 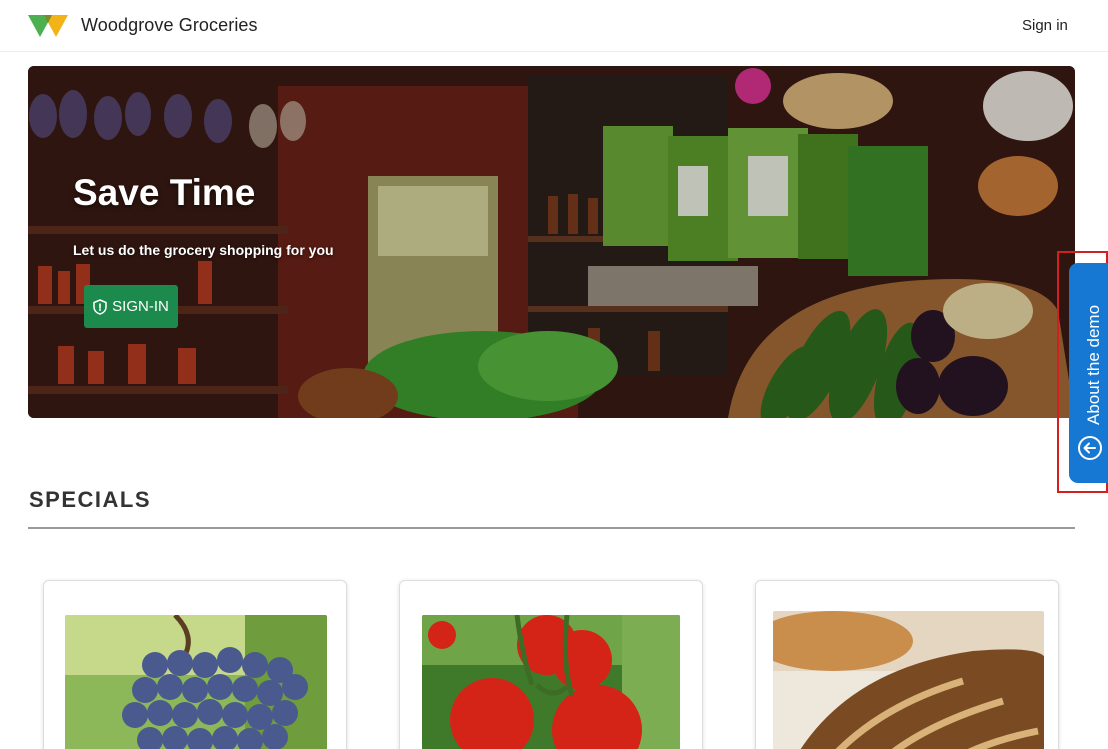 I want to click on bread-image, so click(x=908, y=680).